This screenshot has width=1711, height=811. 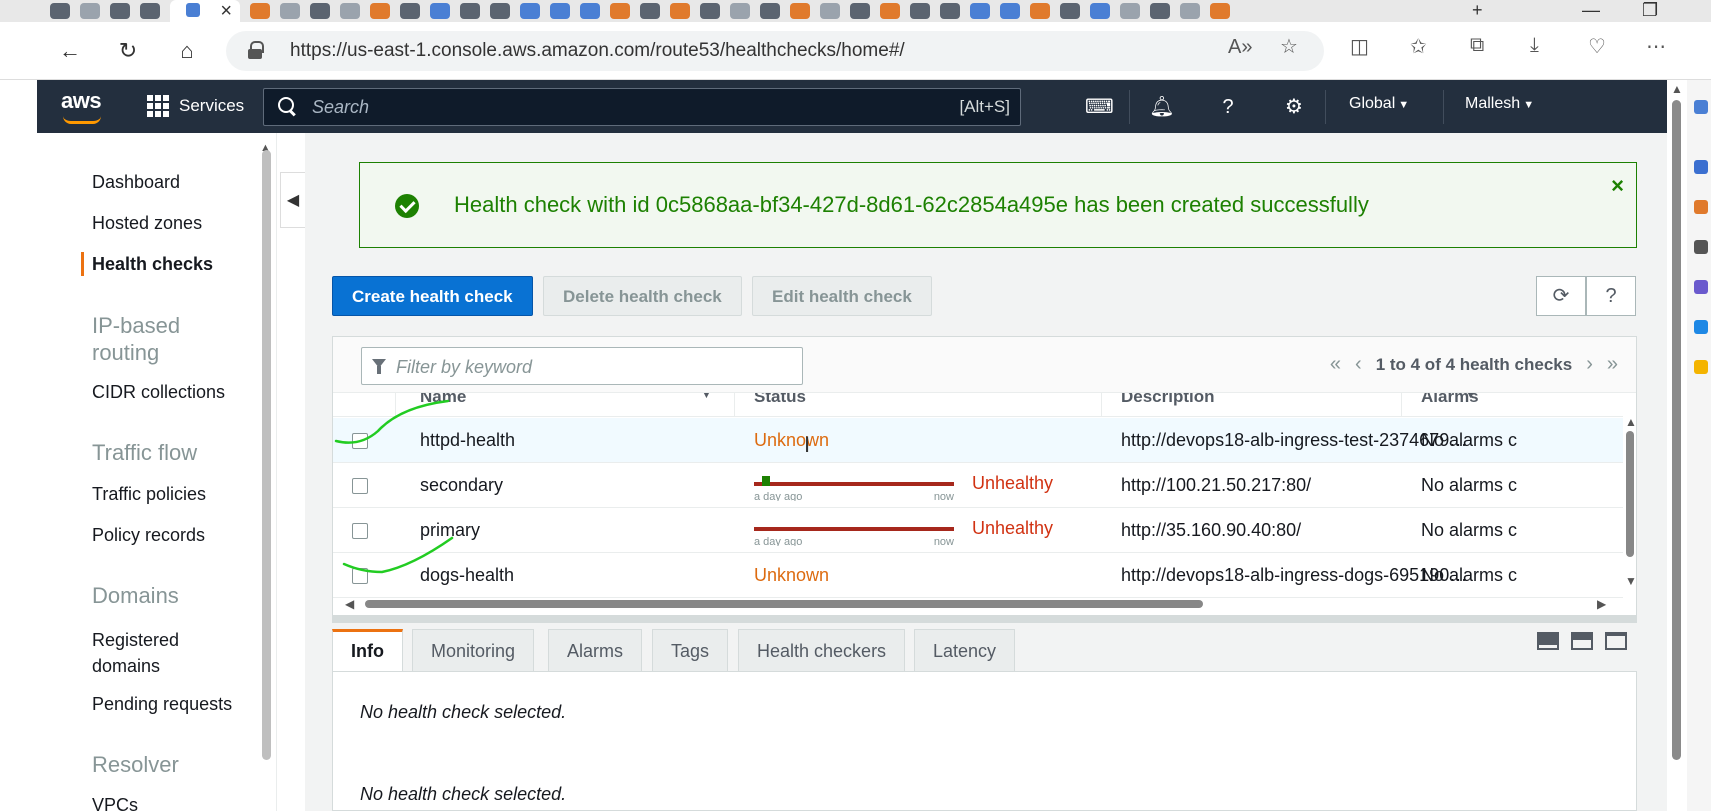 I want to click on services-menu: Services, so click(x=195, y=106).